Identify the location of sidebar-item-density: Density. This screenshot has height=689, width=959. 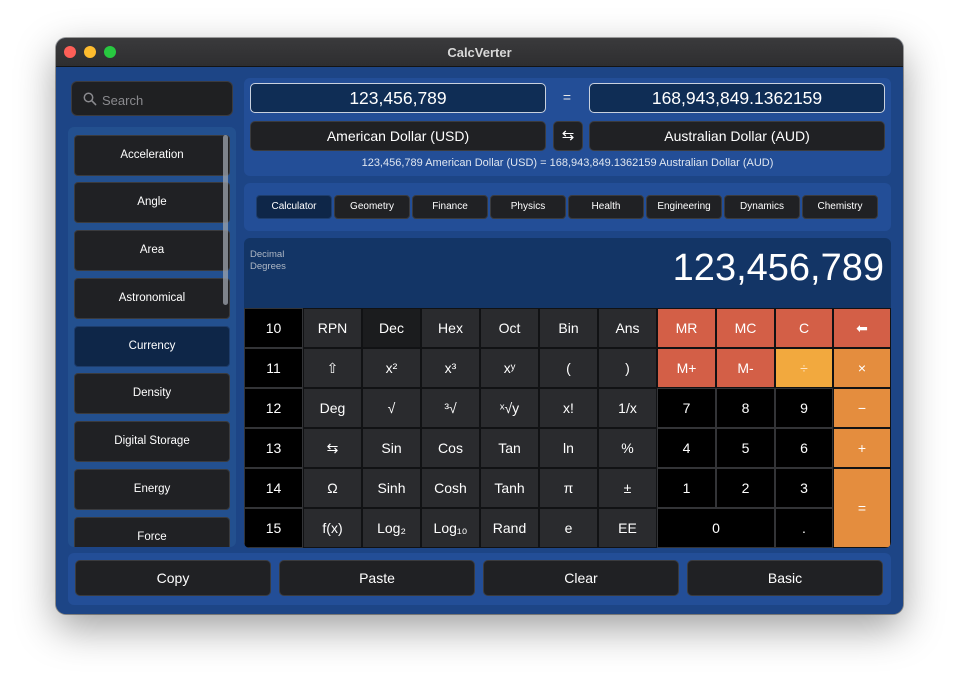
(152, 393).